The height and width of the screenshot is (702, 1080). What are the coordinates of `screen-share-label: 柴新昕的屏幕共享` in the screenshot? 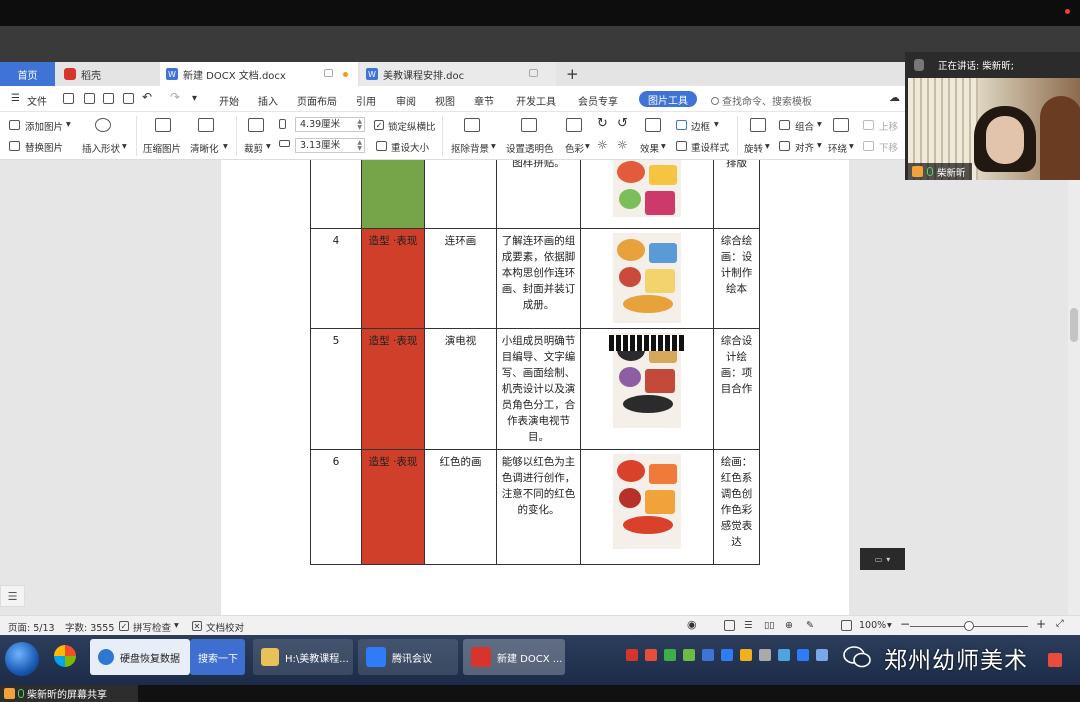 It's located at (69, 693).